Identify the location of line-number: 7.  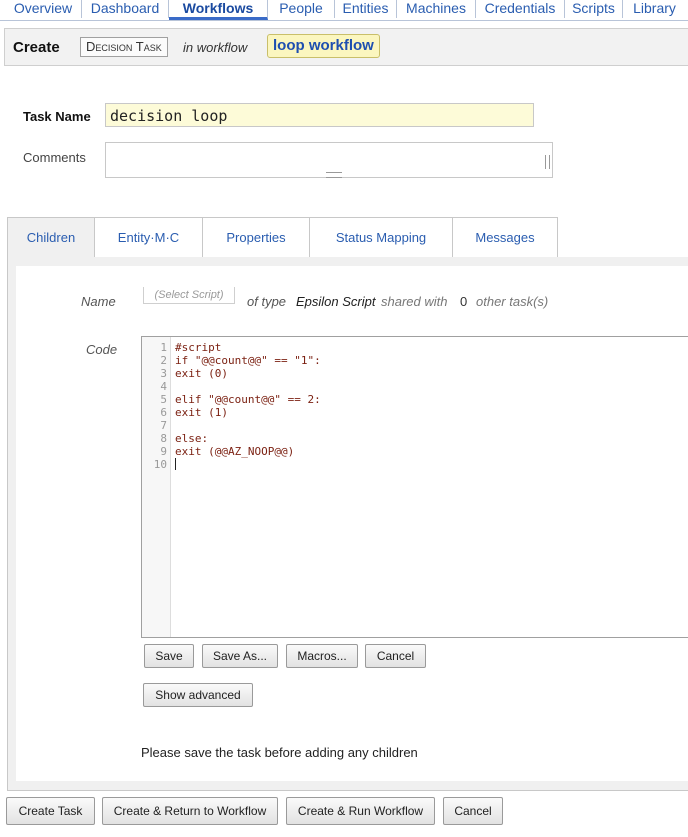
(163, 425).